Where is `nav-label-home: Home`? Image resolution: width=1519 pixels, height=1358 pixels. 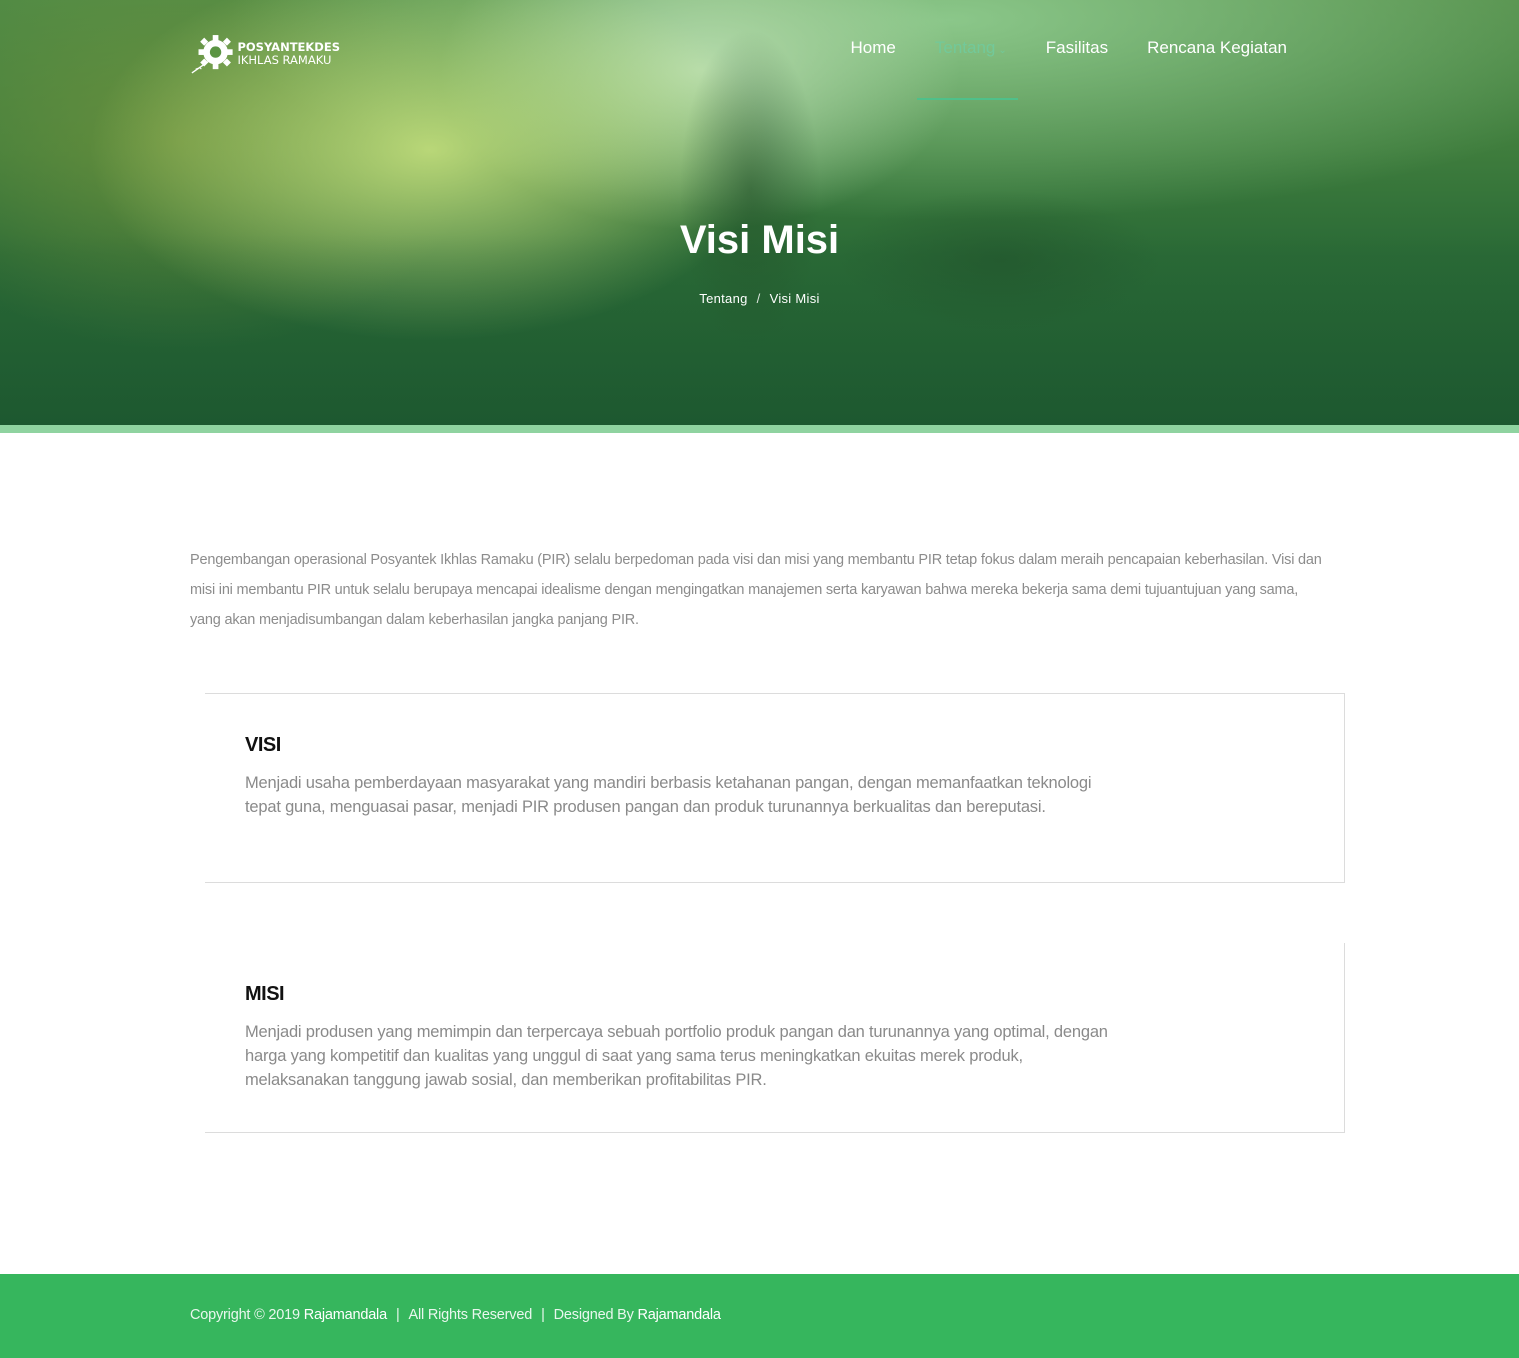
nav-label-home: Home is located at coordinates (873, 47).